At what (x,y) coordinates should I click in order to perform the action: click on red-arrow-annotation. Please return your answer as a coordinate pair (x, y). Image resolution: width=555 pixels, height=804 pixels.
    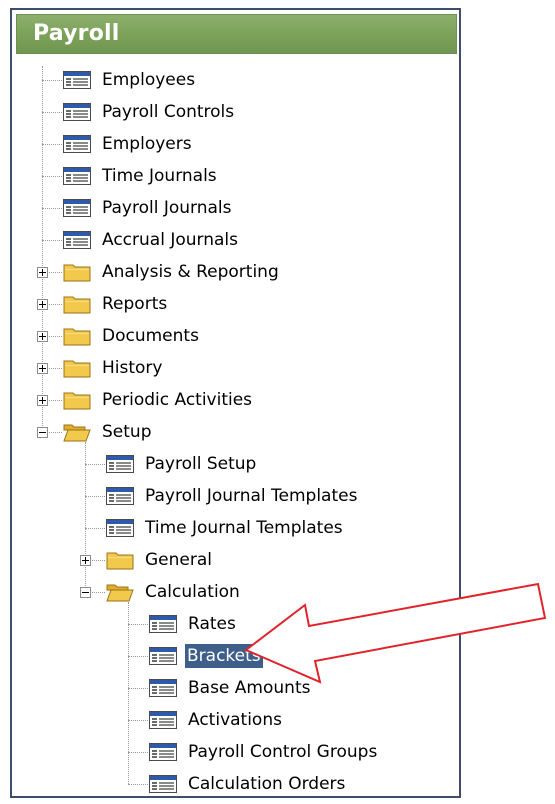
    Looking at the image, I should click on (395, 633).